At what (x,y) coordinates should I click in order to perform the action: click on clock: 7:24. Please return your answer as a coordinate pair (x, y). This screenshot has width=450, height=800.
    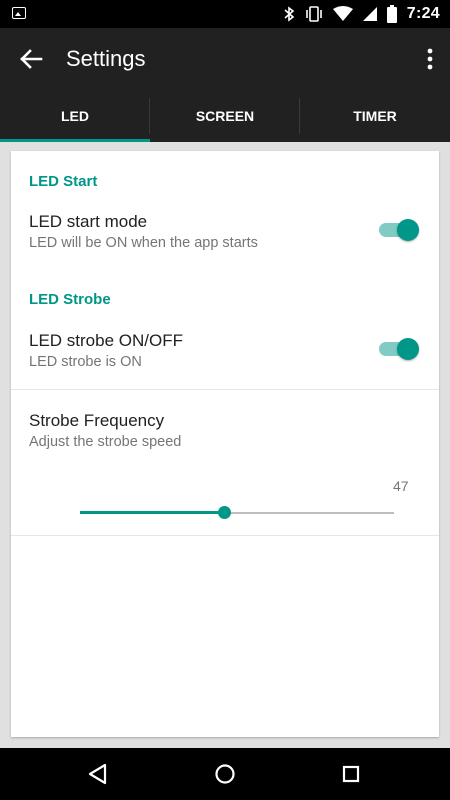
    Looking at the image, I should click on (423, 13).